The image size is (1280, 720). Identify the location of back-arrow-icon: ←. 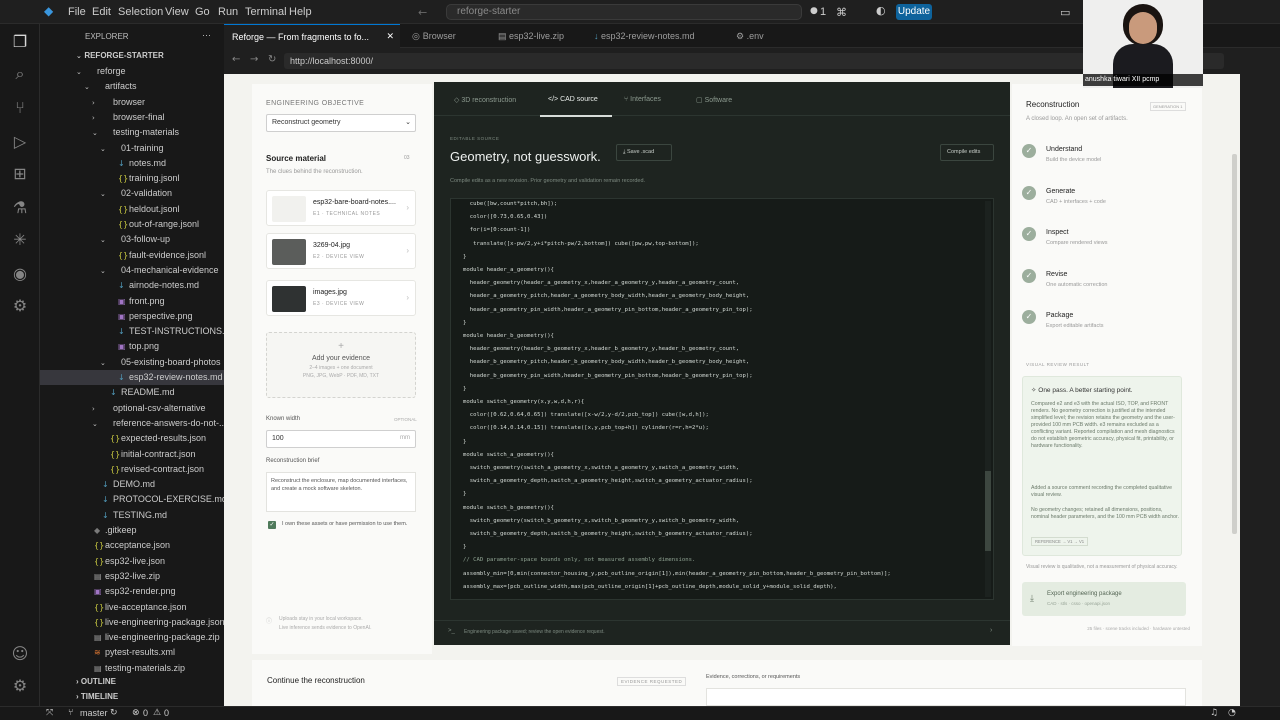
(422, 12).